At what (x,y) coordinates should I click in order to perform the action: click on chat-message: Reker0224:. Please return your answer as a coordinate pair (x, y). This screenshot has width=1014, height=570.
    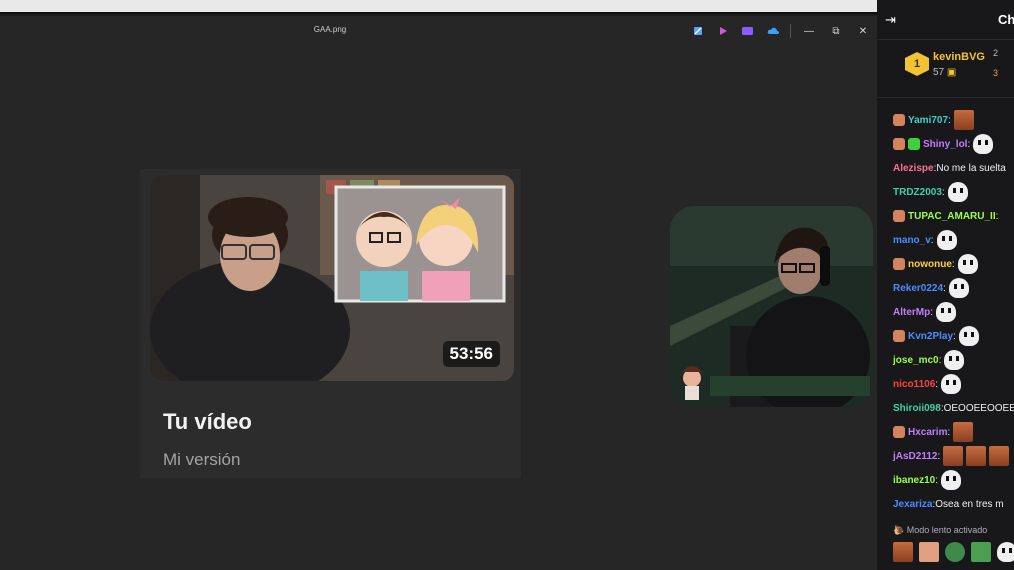
    Looking at the image, I should click on (953, 288).